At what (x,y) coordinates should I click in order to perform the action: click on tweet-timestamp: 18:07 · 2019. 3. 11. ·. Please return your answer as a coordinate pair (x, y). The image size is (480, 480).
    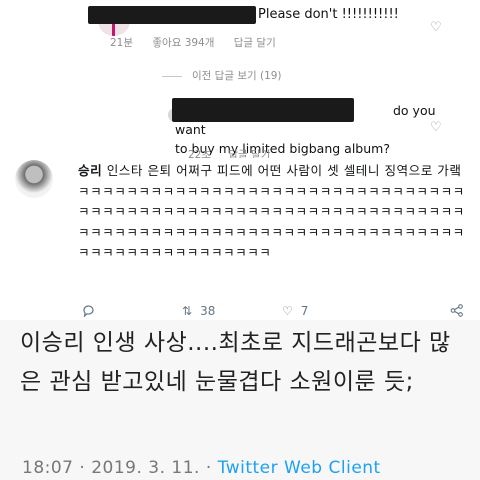
    Looking at the image, I should click on (120, 468).